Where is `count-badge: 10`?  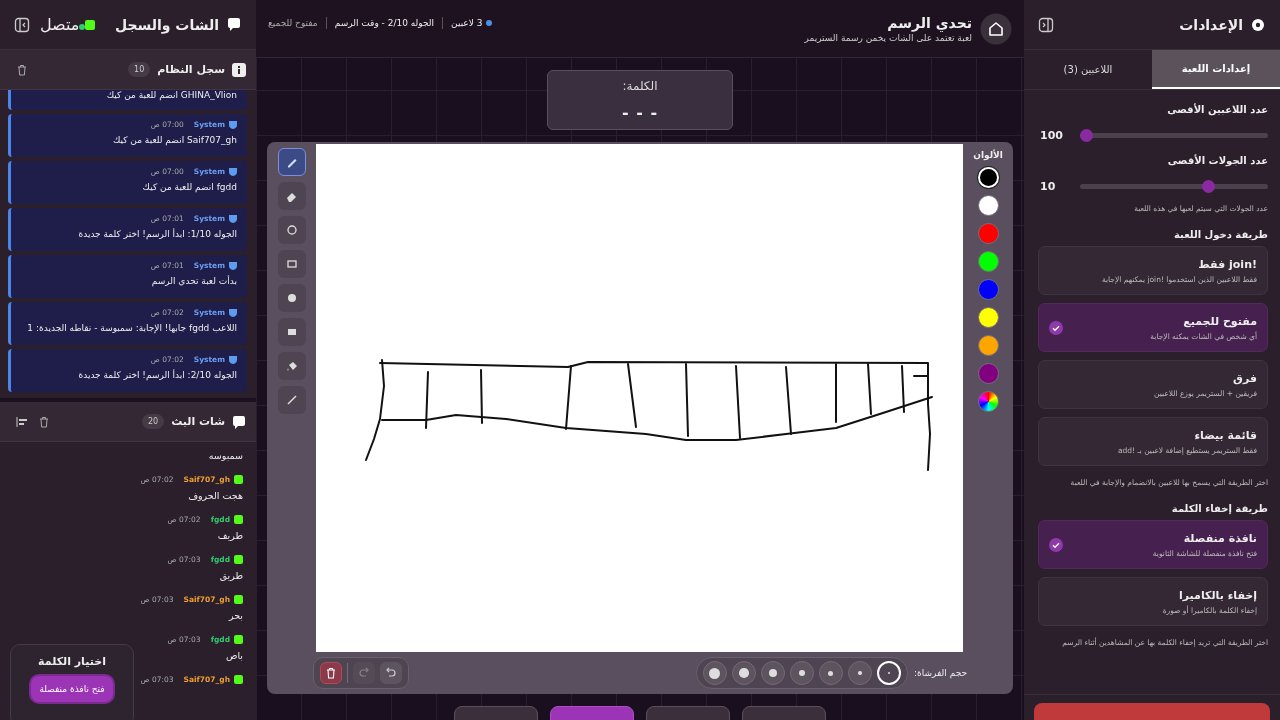 count-badge: 10 is located at coordinates (139, 69).